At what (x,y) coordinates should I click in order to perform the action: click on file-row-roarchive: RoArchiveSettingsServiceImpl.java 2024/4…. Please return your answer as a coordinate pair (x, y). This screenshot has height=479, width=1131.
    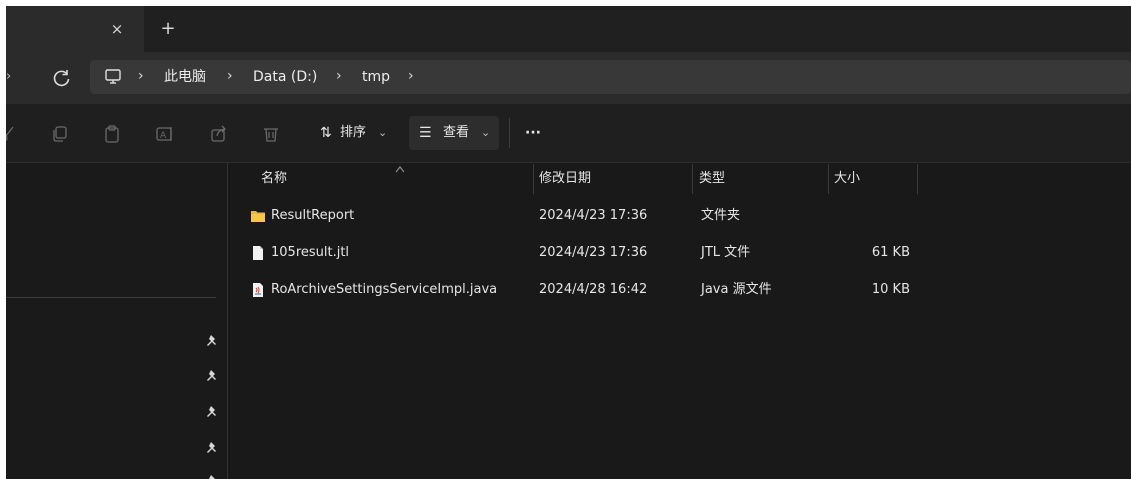
    Looking at the image, I should click on (683, 290).